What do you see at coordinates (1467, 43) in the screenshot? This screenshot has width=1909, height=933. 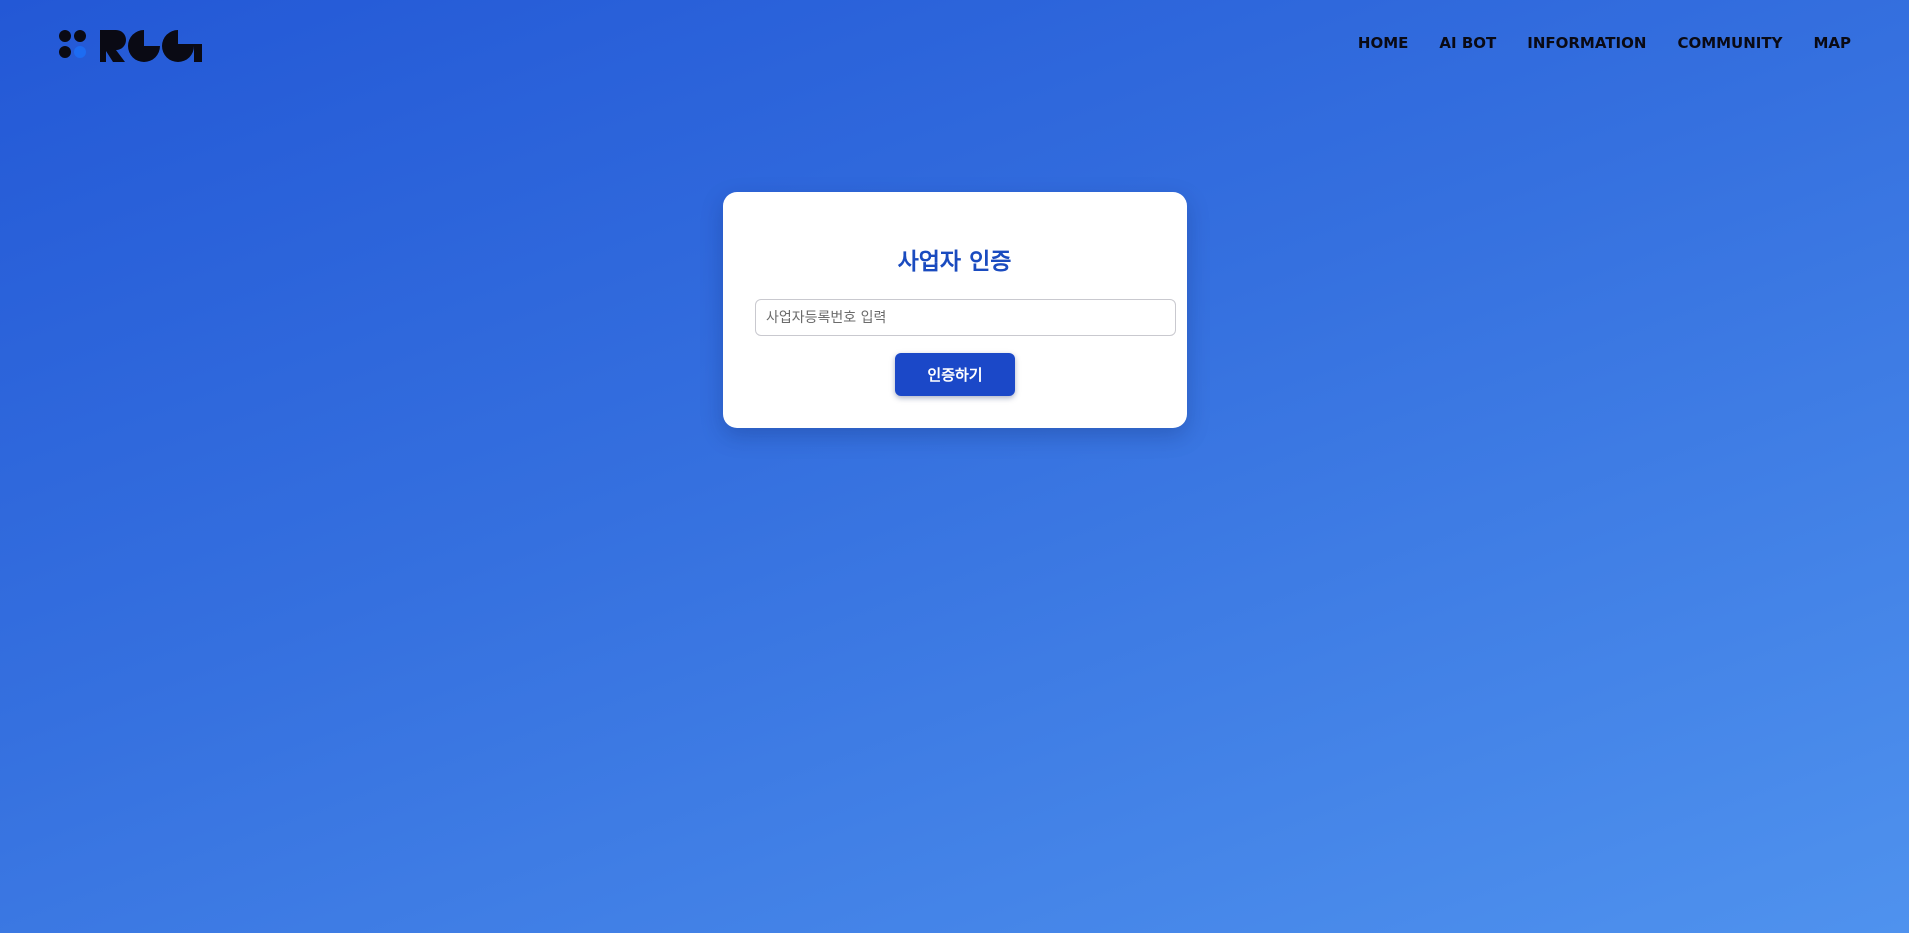 I see `nav-ai-bot-link: AI BOT` at bounding box center [1467, 43].